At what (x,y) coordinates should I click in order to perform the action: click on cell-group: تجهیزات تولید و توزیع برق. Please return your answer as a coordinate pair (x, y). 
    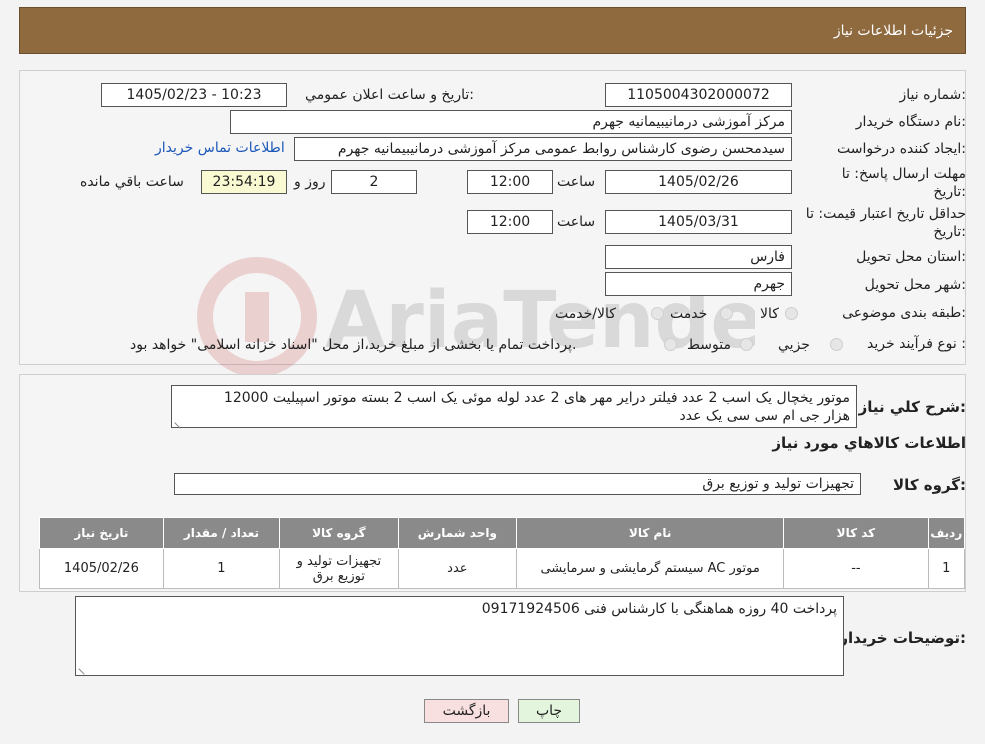
    Looking at the image, I should click on (339, 568).